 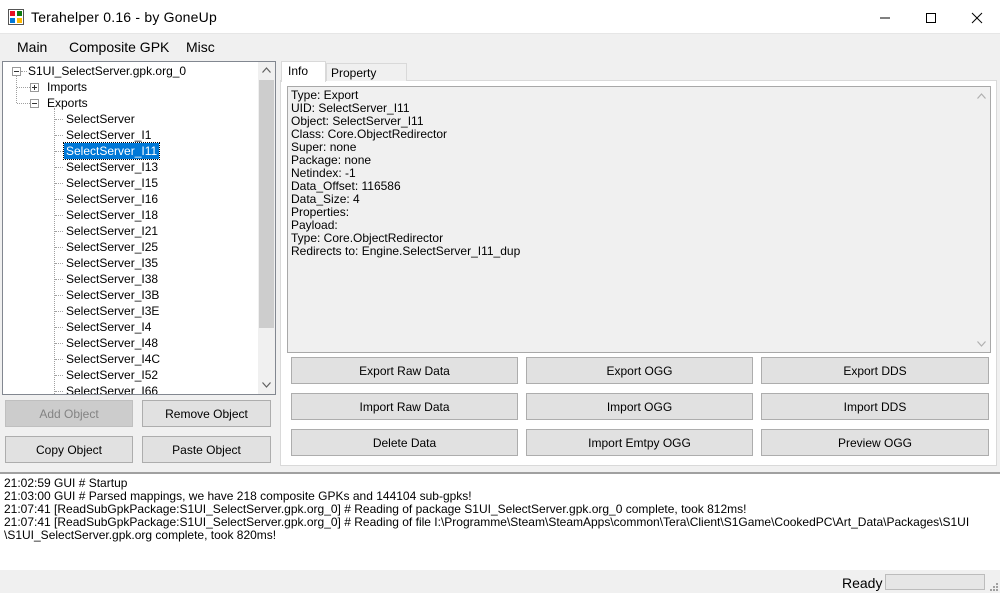 I want to click on delete-data-button: Delete Data, so click(x=404, y=442).